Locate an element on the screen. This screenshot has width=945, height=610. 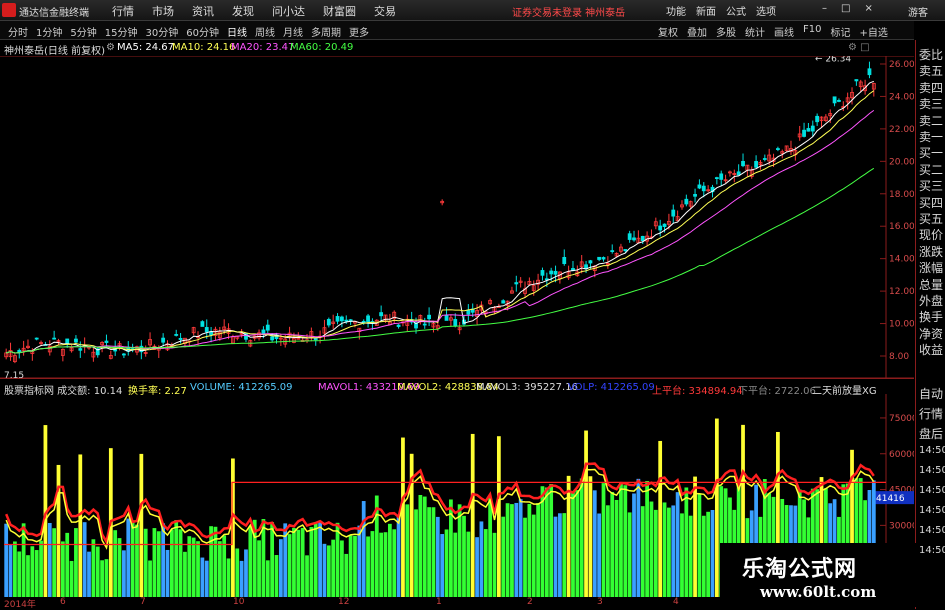
tab-30min: 30分钟 is located at coordinates (161, 31).